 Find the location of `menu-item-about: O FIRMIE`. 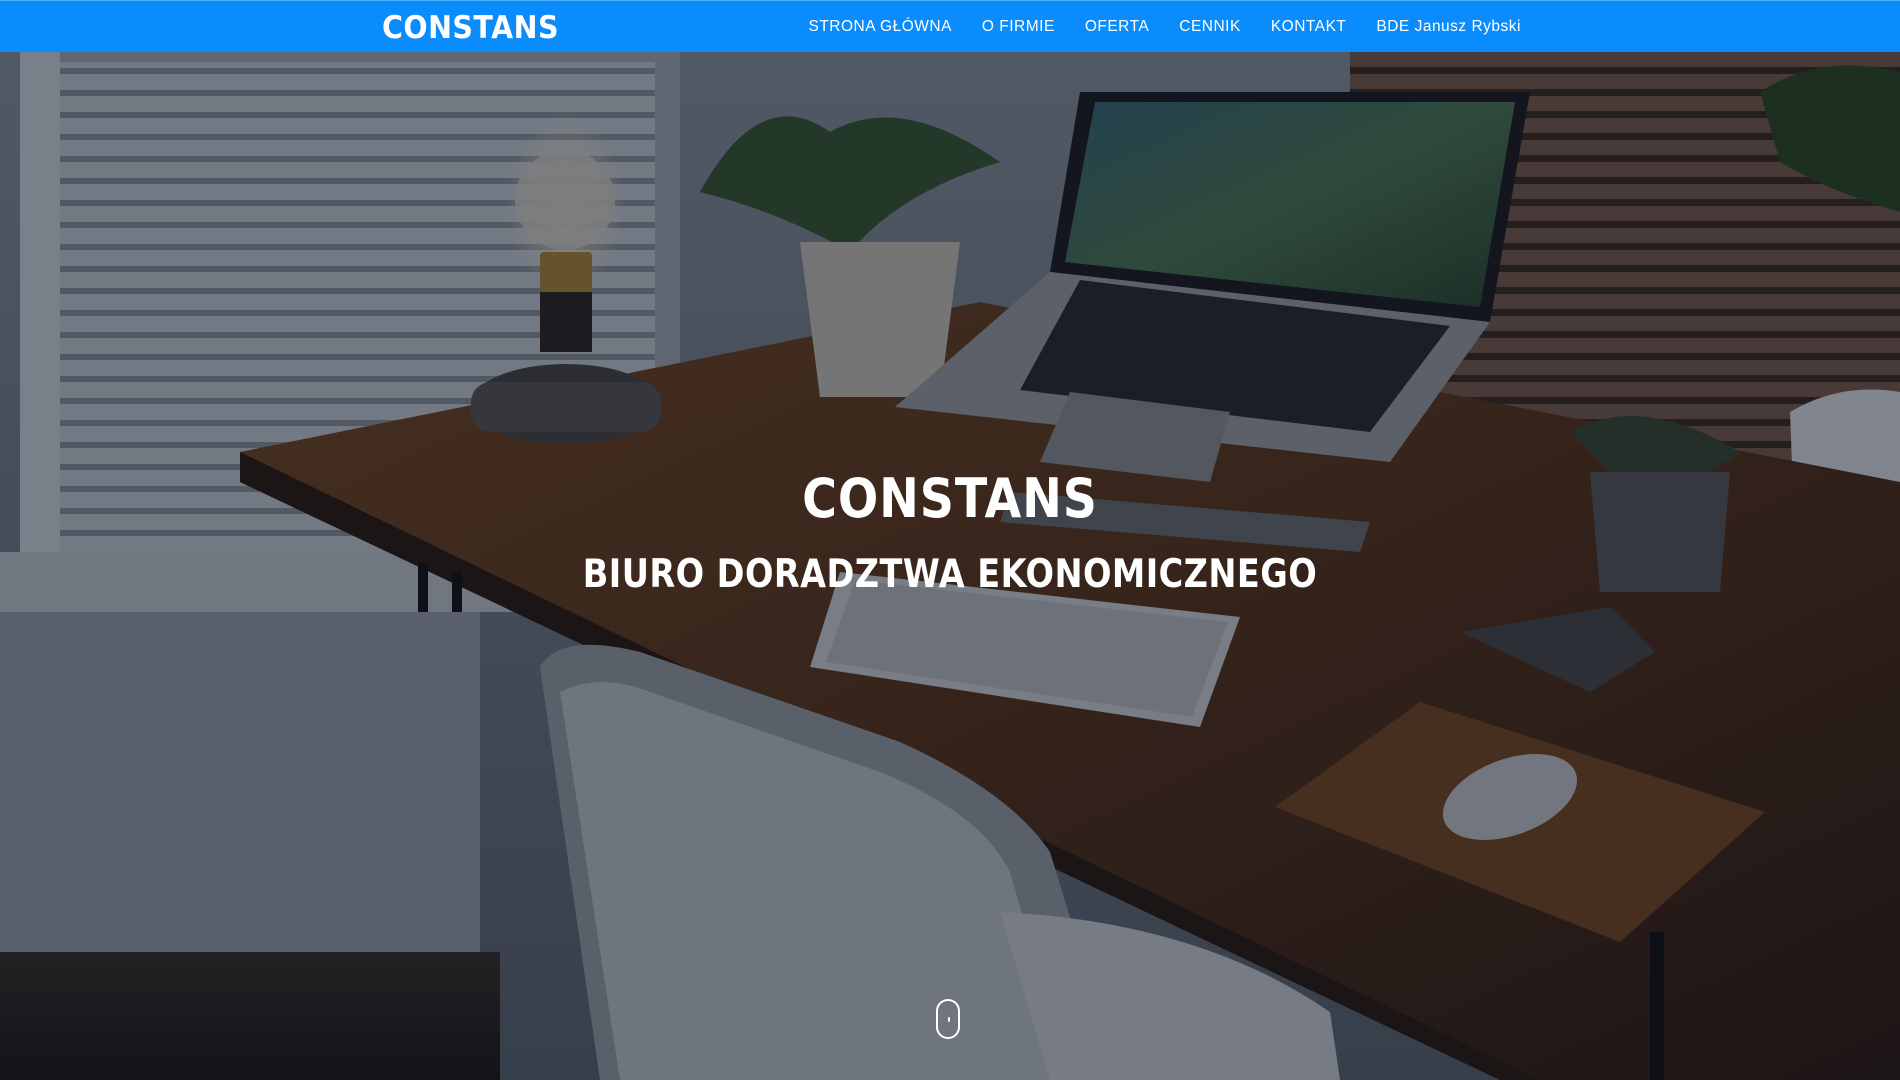

menu-item-about: O FIRMIE is located at coordinates (1018, 27).